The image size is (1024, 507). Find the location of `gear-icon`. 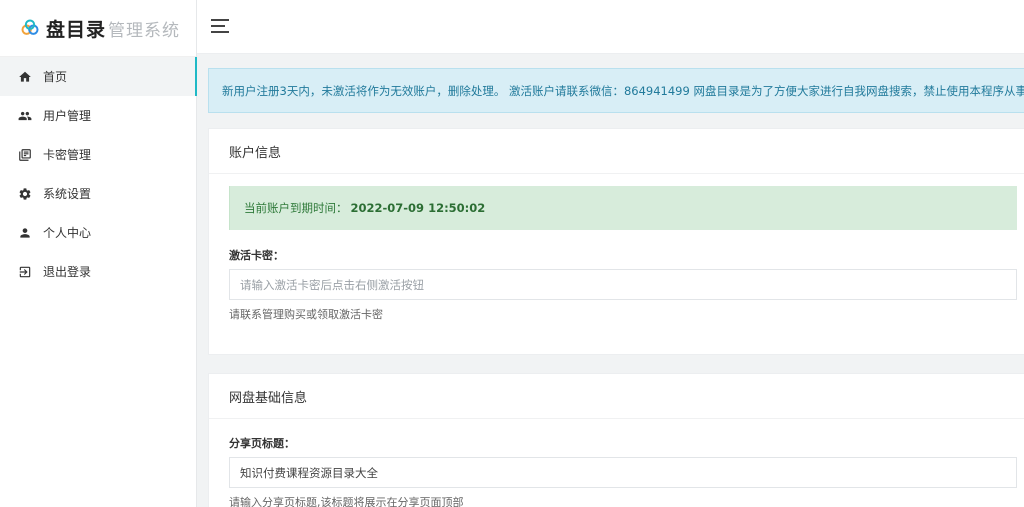

gear-icon is located at coordinates (25, 194).